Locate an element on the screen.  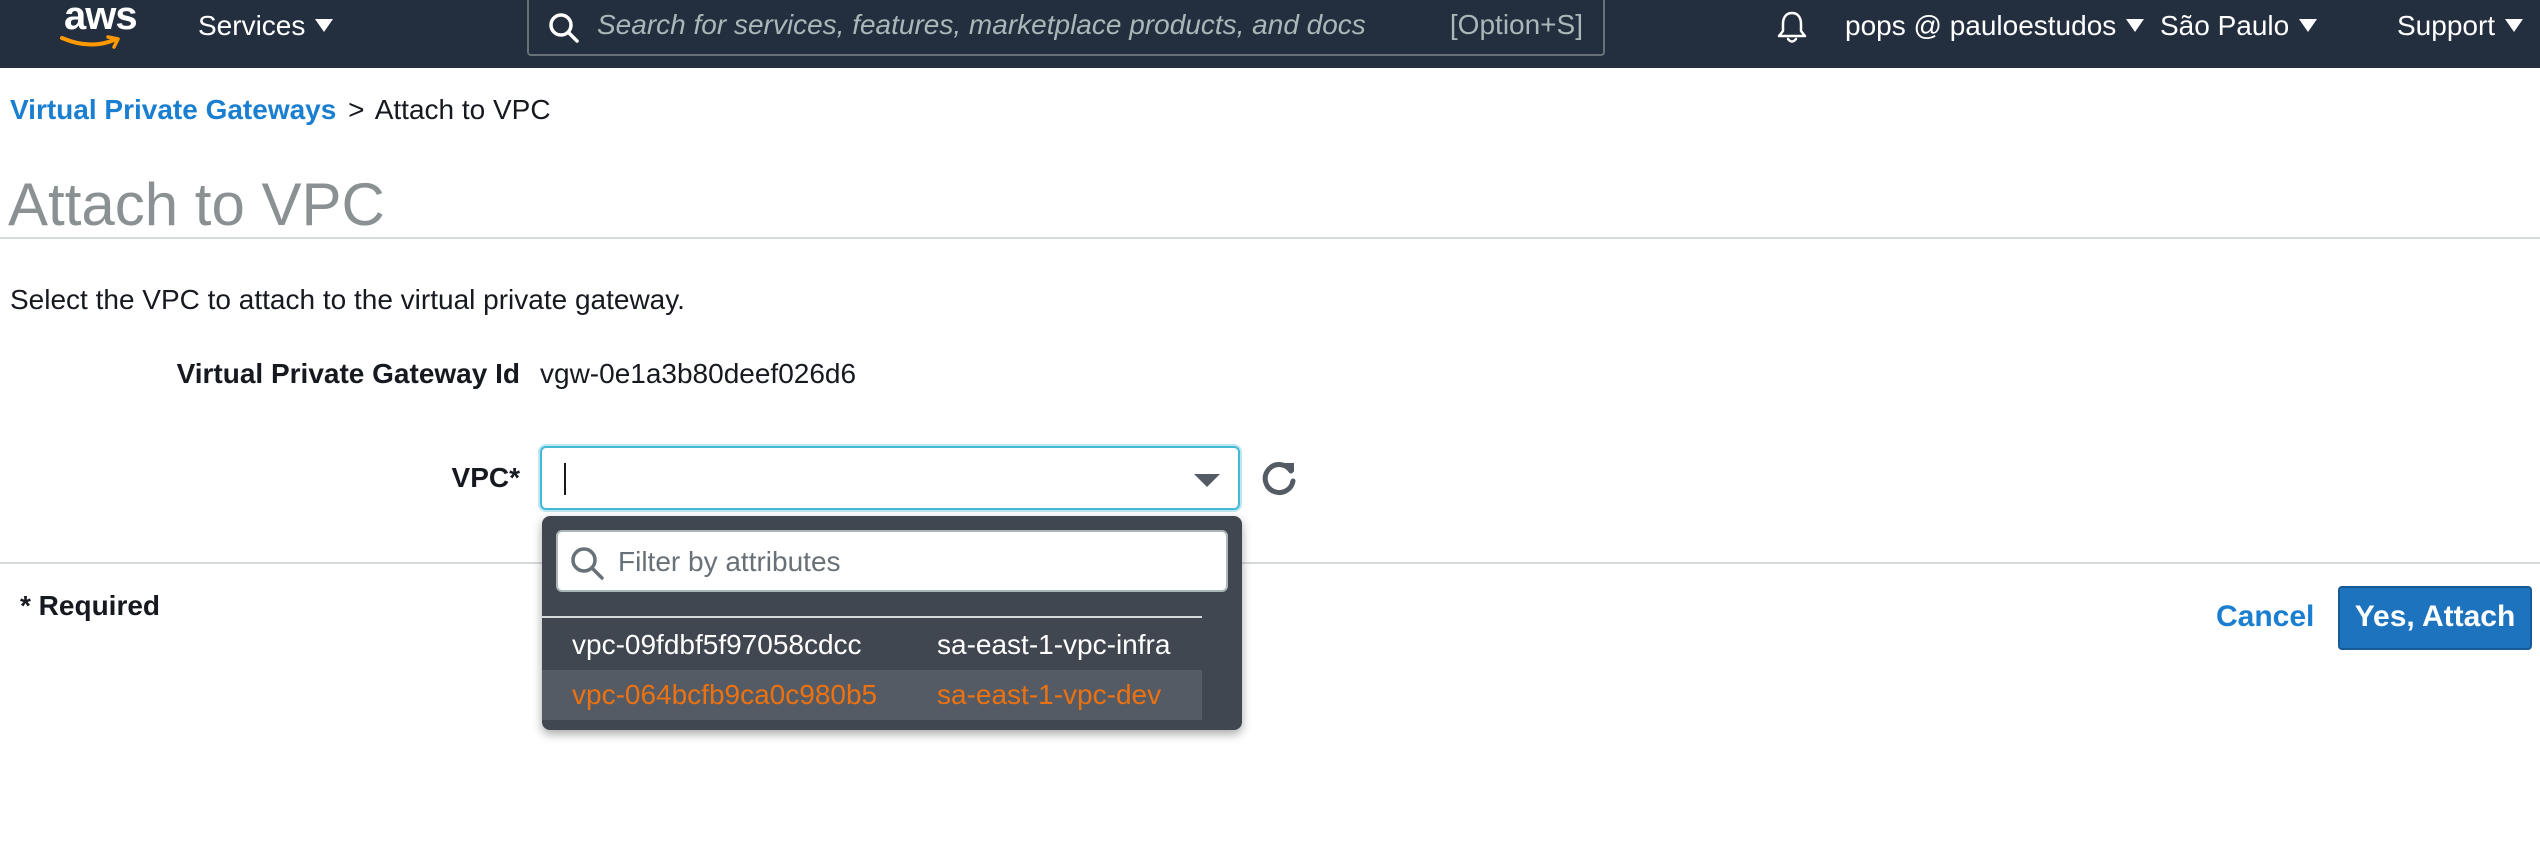
page-title: Attach to VPC is located at coordinates (196, 204).